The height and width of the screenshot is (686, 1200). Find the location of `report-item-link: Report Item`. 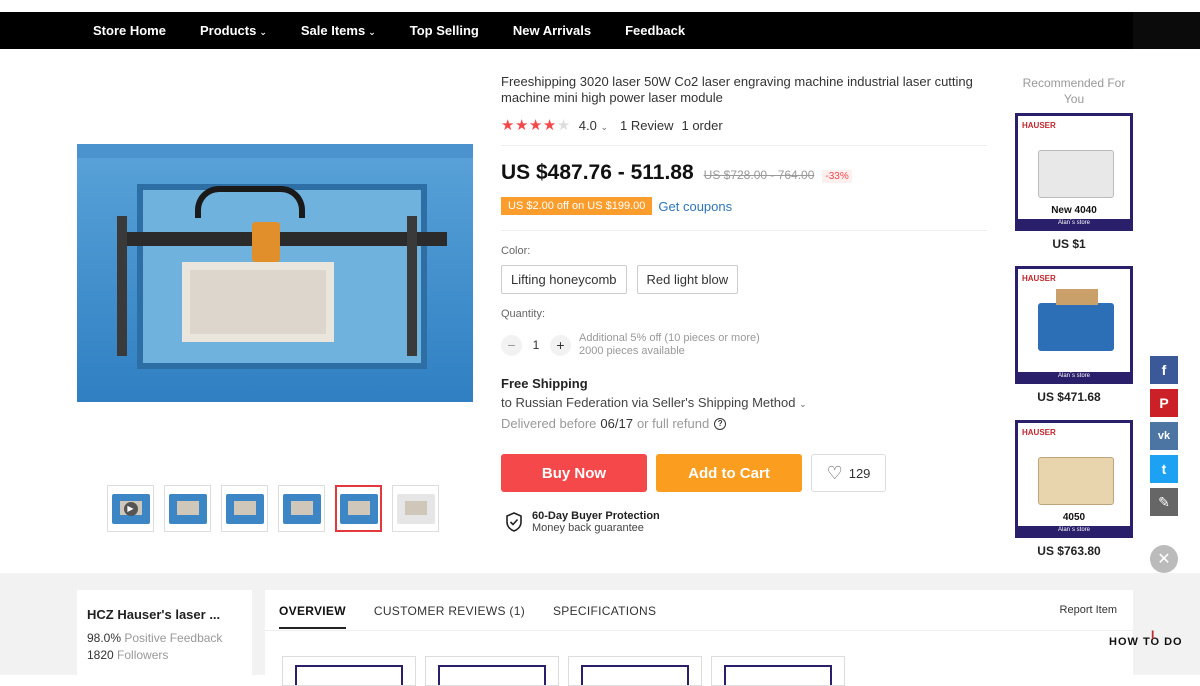

report-item-link: Report Item is located at coordinates (1088, 610).